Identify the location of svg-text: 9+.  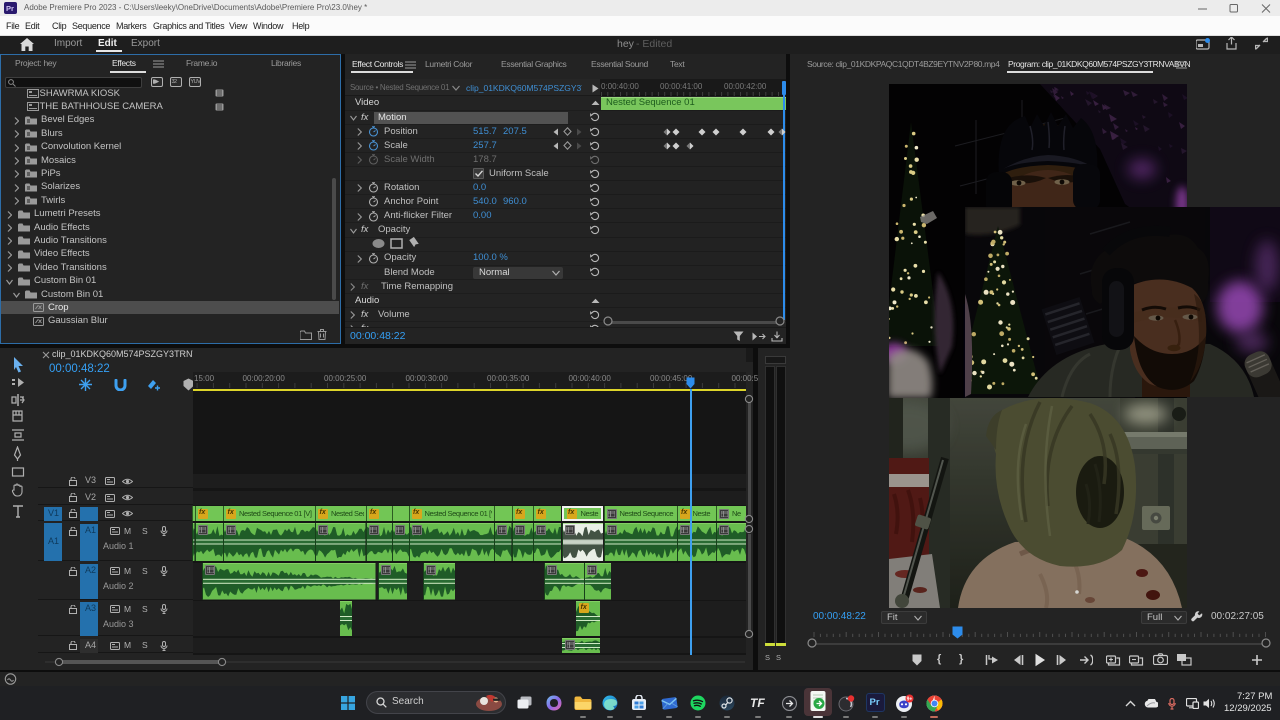
(910, 699).